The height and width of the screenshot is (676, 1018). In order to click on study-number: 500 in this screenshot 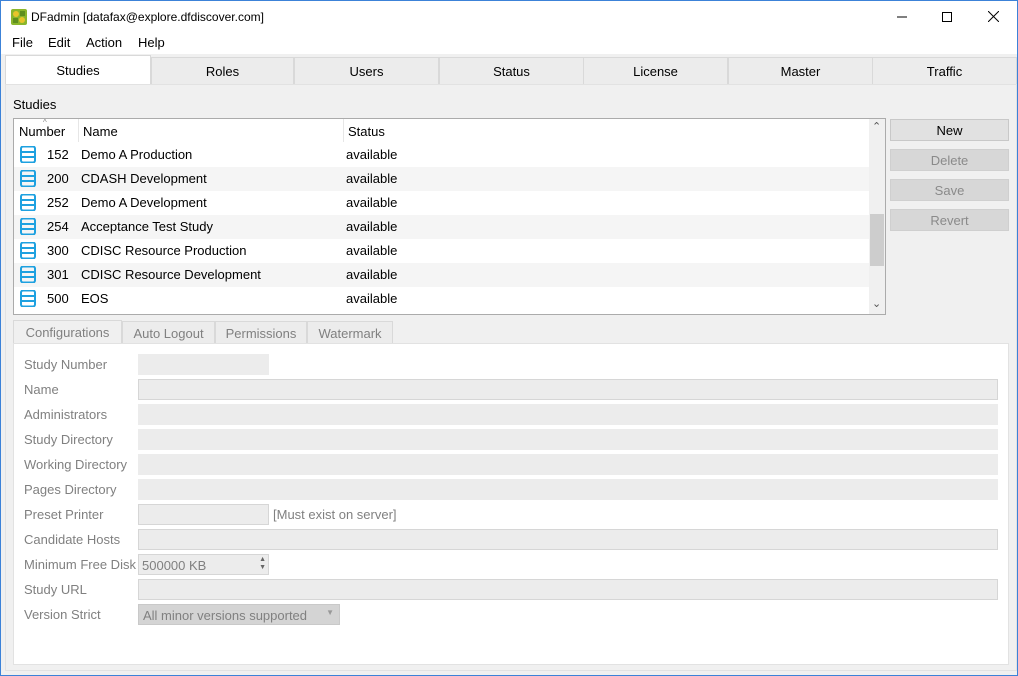, I will do `click(58, 298)`.